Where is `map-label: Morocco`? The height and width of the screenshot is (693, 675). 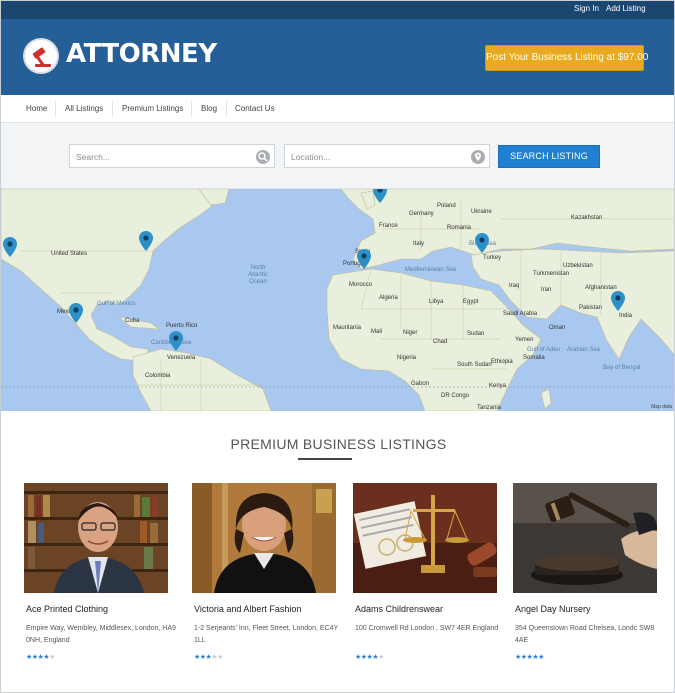
map-label: Morocco is located at coordinates (361, 285).